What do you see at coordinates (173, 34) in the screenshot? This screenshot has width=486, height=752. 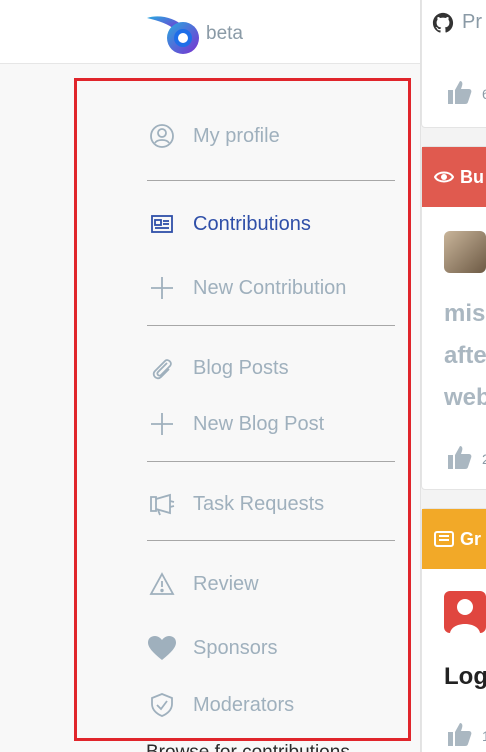 I see `site-logo` at bounding box center [173, 34].